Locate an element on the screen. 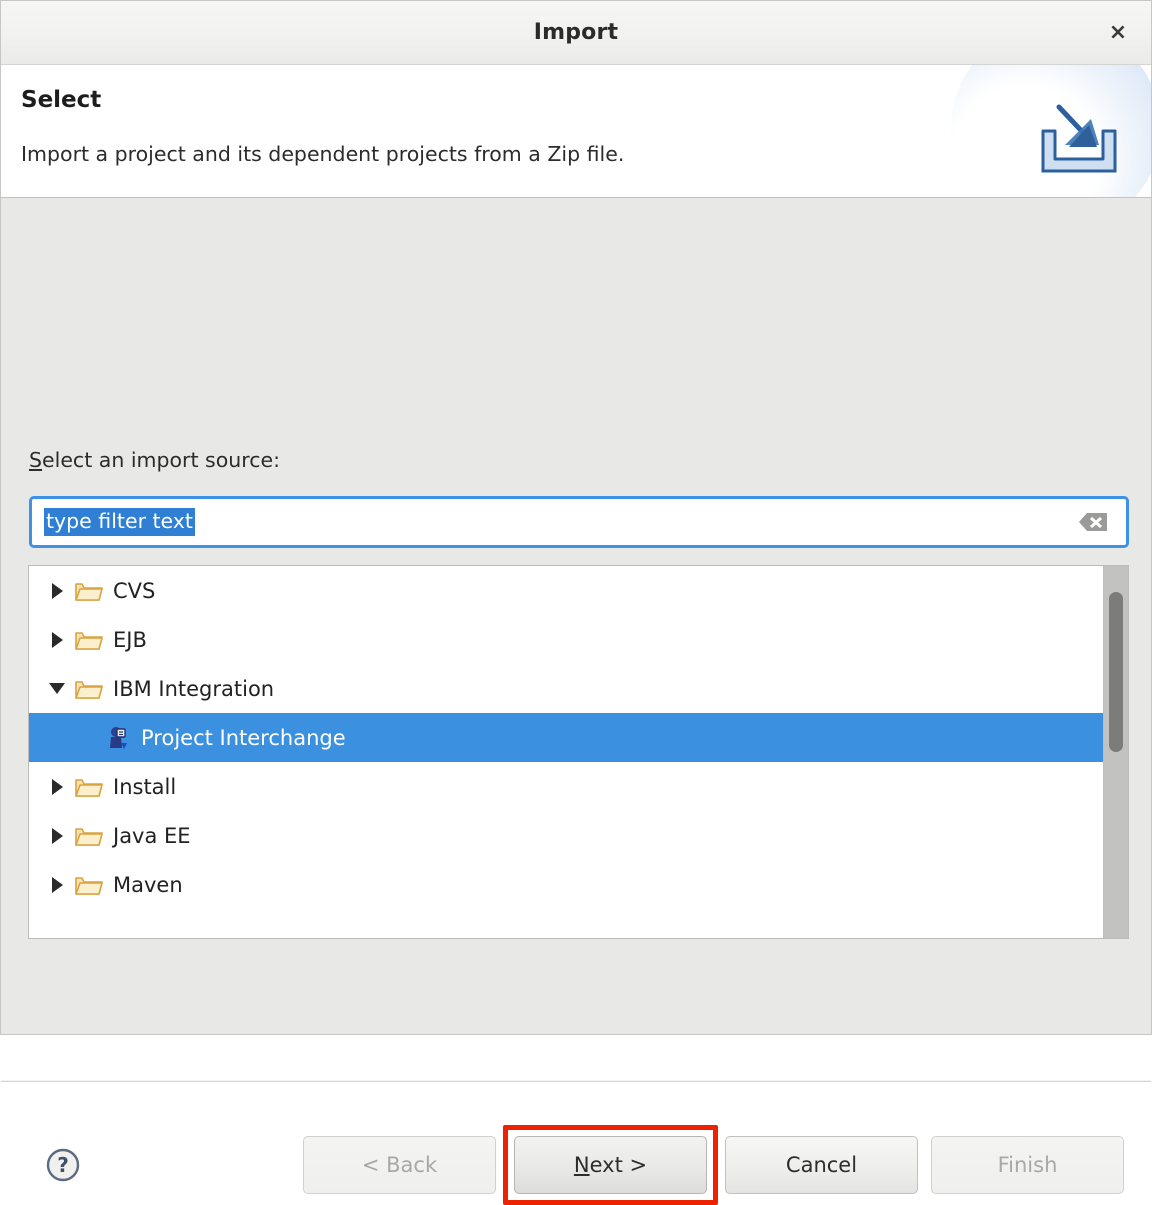 The width and height of the screenshot is (1152, 1205). tree-scrollbar-thumb is located at coordinates (1116, 672).